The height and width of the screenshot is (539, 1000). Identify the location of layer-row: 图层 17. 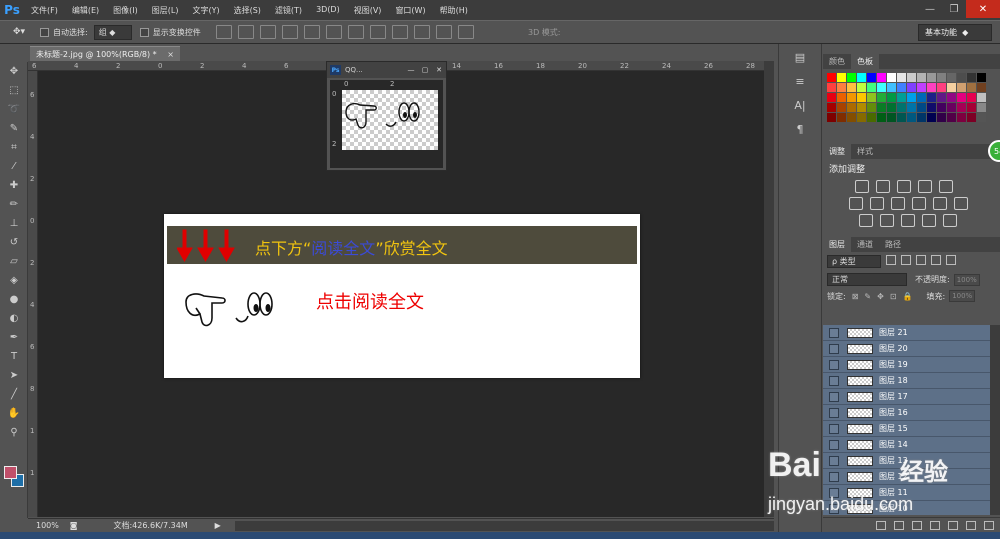
(906, 397).